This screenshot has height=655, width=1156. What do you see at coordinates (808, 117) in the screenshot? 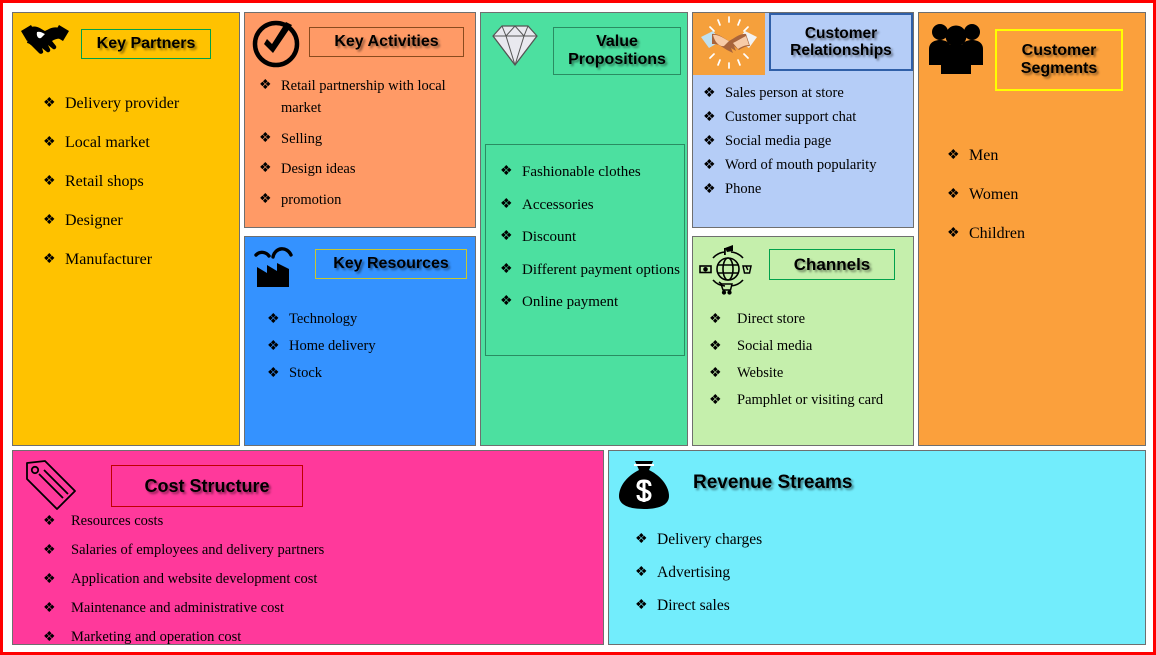
I see `list-item: Customer support chat` at bounding box center [808, 117].